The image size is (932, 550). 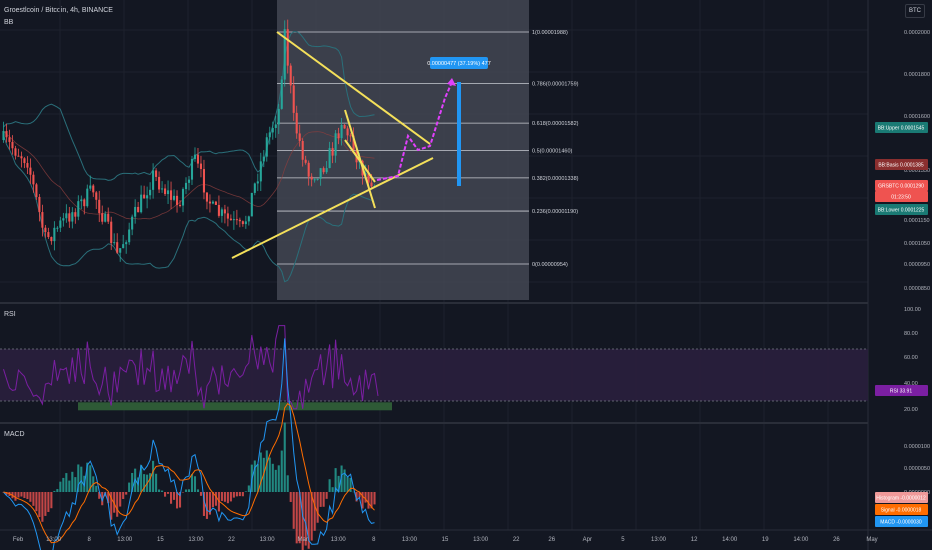 What do you see at coordinates (694, 540) in the screenshot?
I see `time-tick-label: 12` at bounding box center [694, 540].